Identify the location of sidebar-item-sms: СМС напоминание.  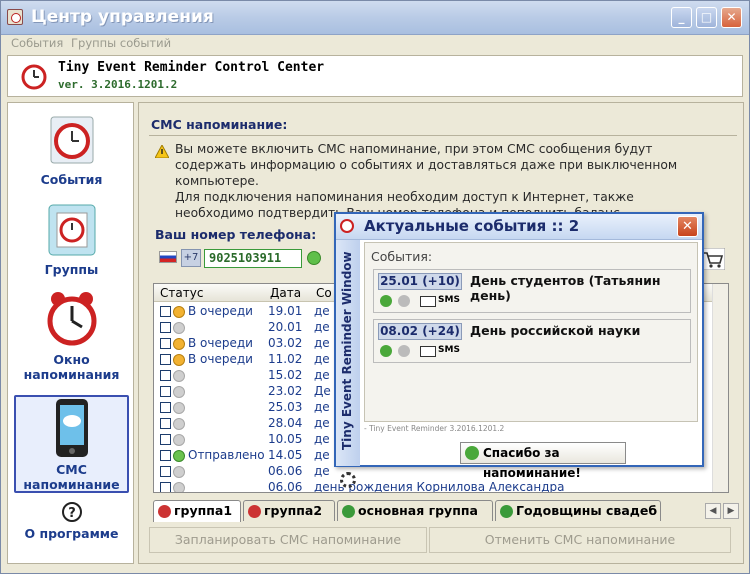
(71, 444).